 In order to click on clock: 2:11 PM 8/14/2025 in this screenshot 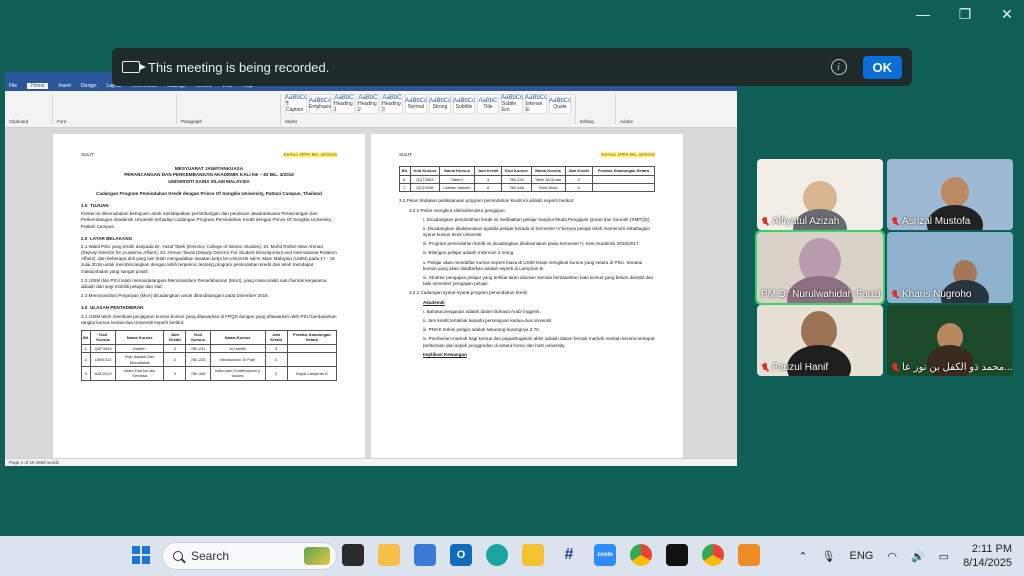, I will do `click(987, 556)`.